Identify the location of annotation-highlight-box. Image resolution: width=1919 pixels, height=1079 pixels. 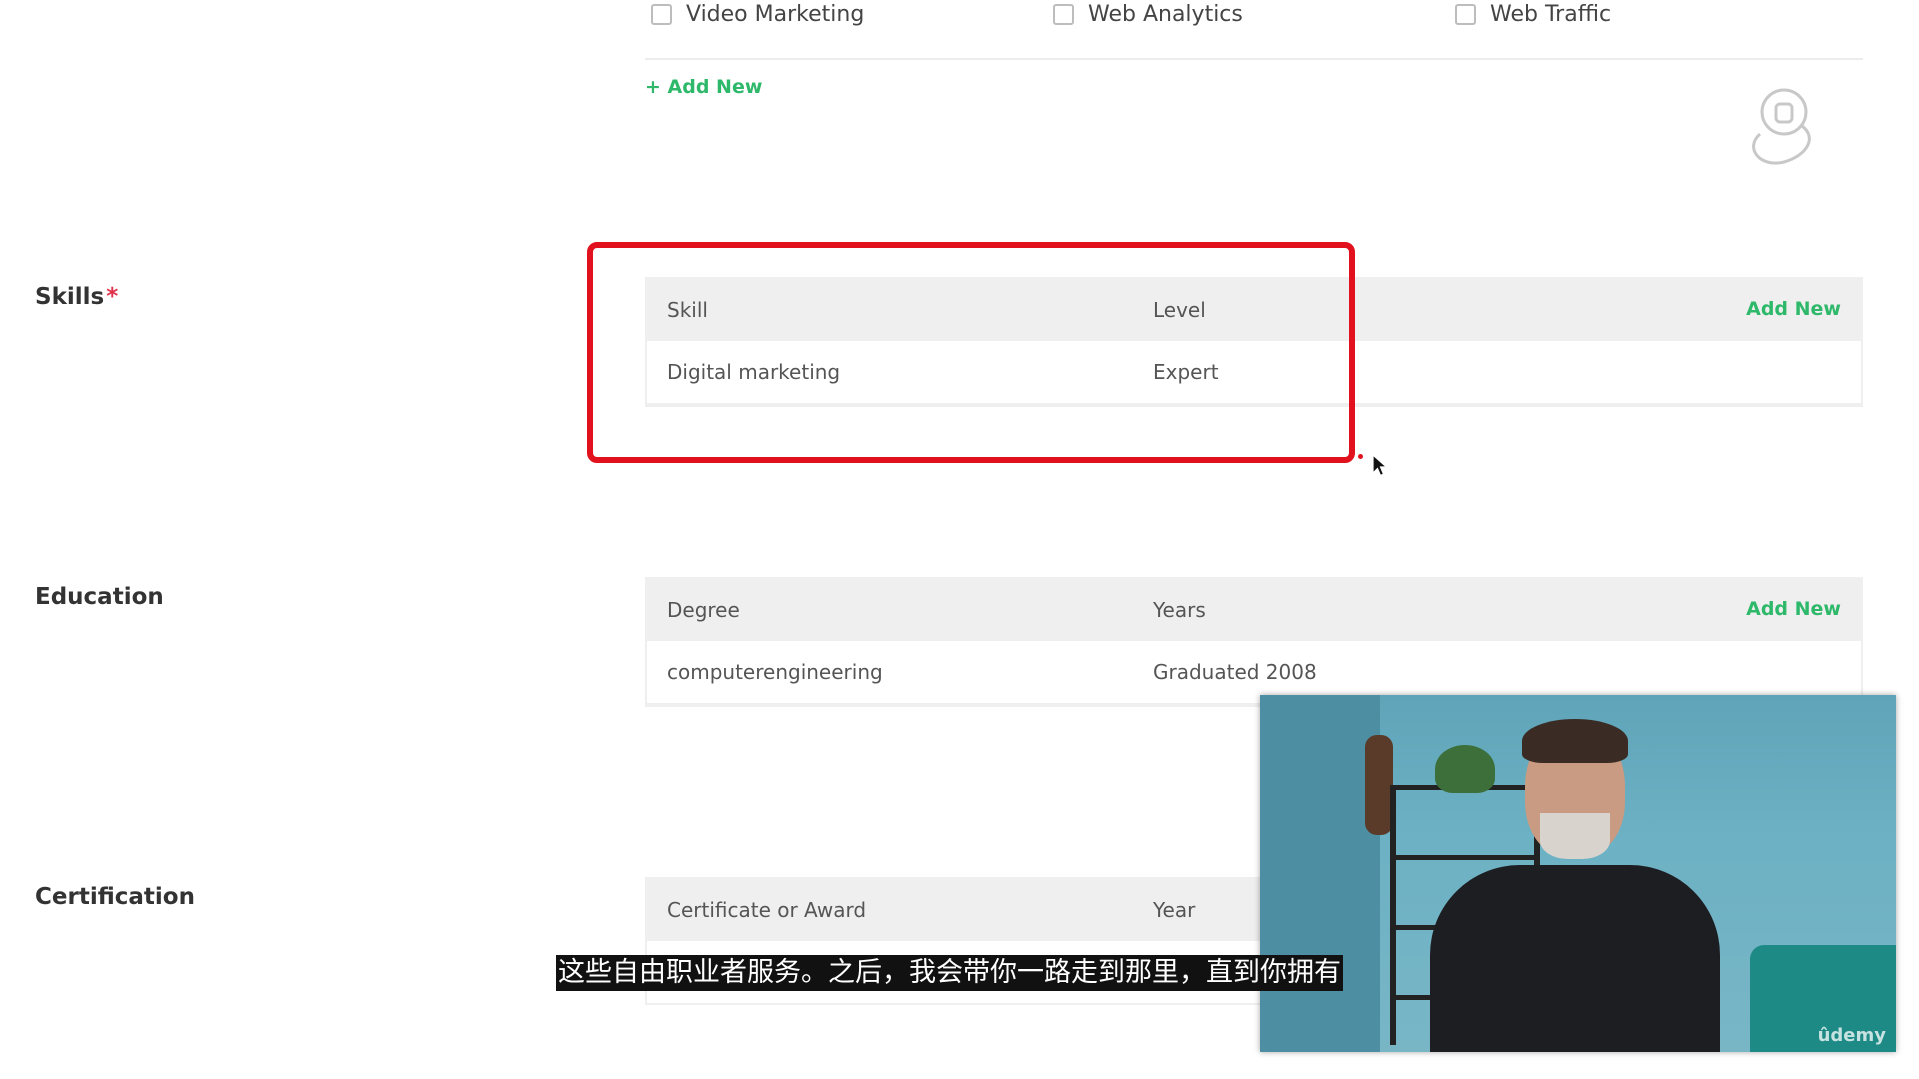
(971, 352).